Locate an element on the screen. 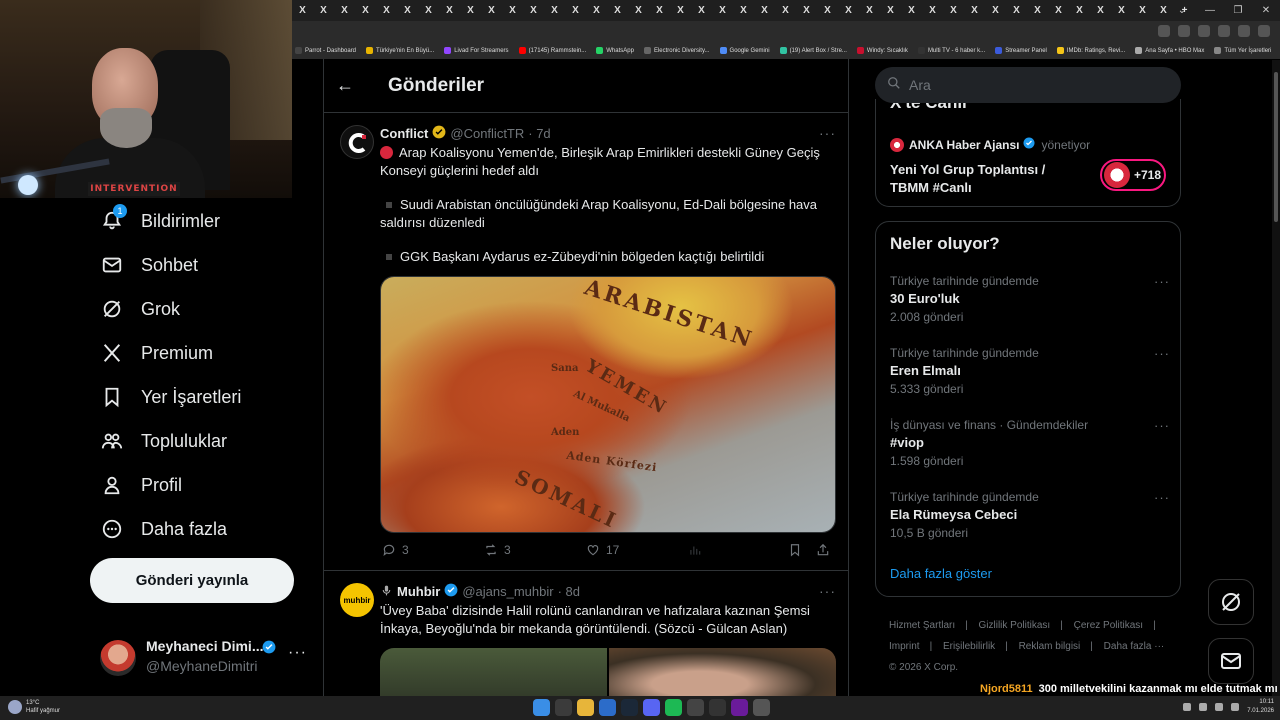 This screenshot has height=720, width=1280. search-box is located at coordinates (1028, 85).